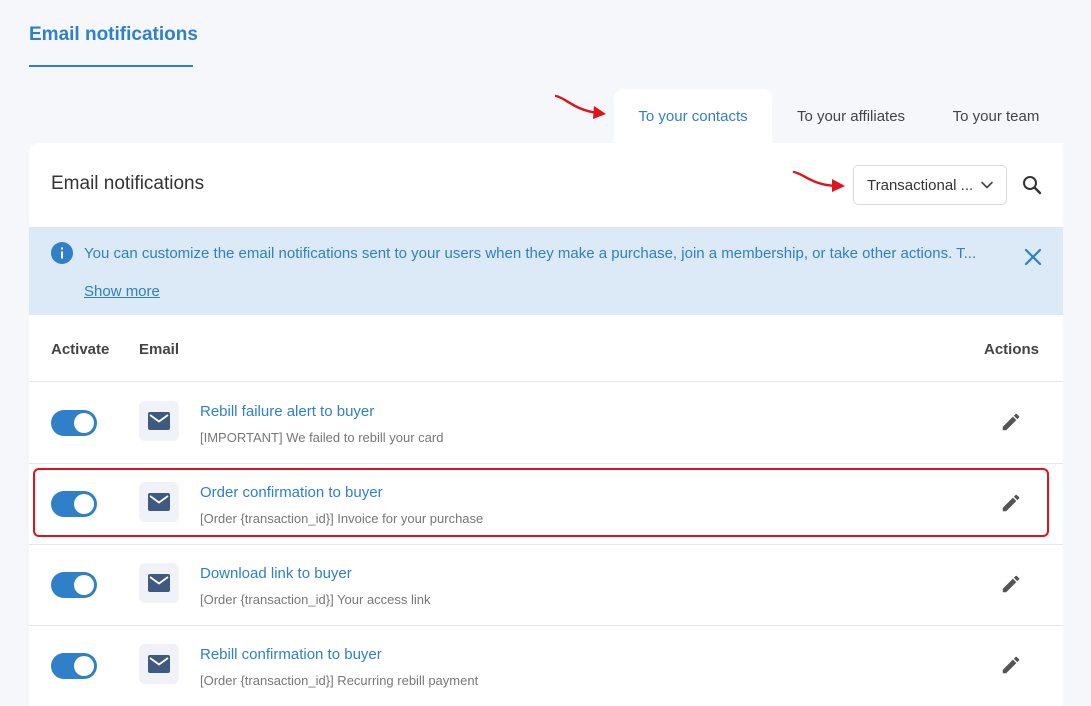 This screenshot has width=1091, height=706. What do you see at coordinates (987, 185) in the screenshot?
I see `chevron-down-icon` at bounding box center [987, 185].